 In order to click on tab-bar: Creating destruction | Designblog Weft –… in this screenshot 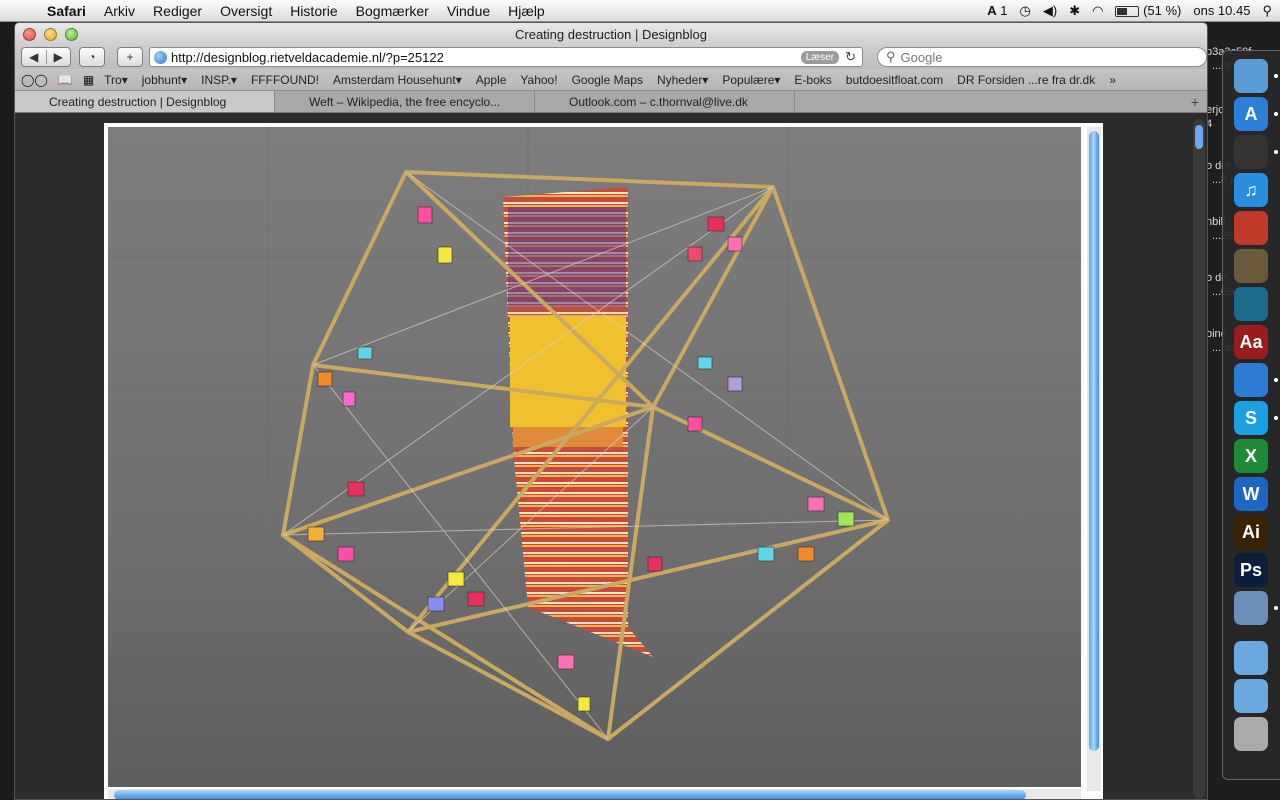, I will do `click(611, 102)`.